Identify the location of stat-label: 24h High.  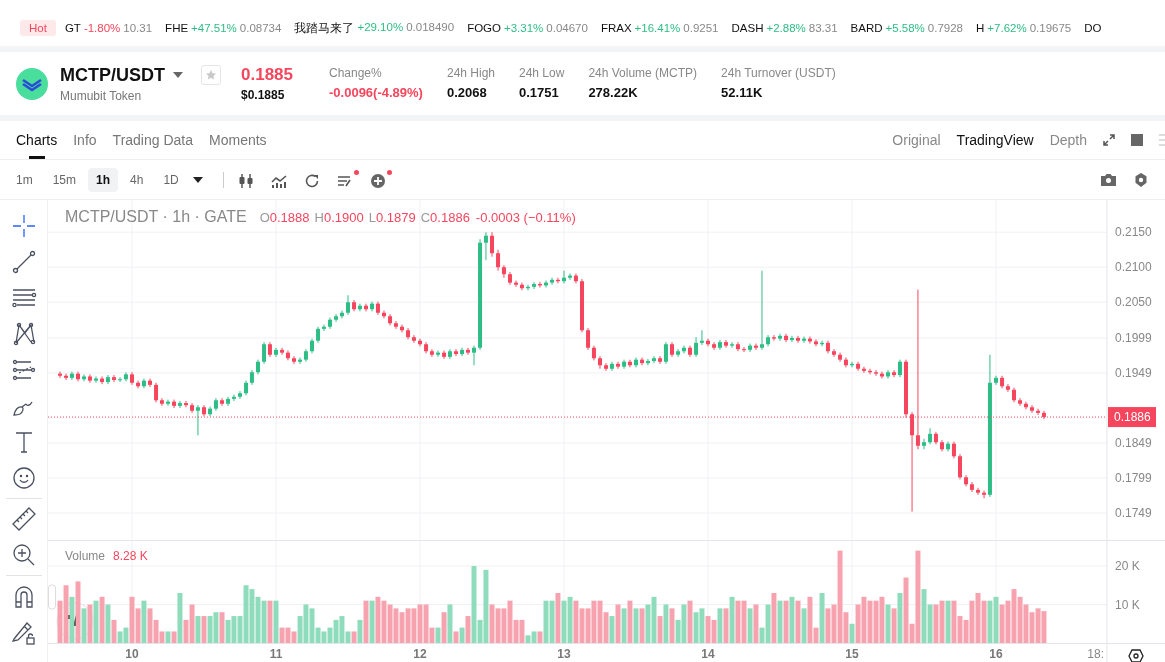
(470, 72).